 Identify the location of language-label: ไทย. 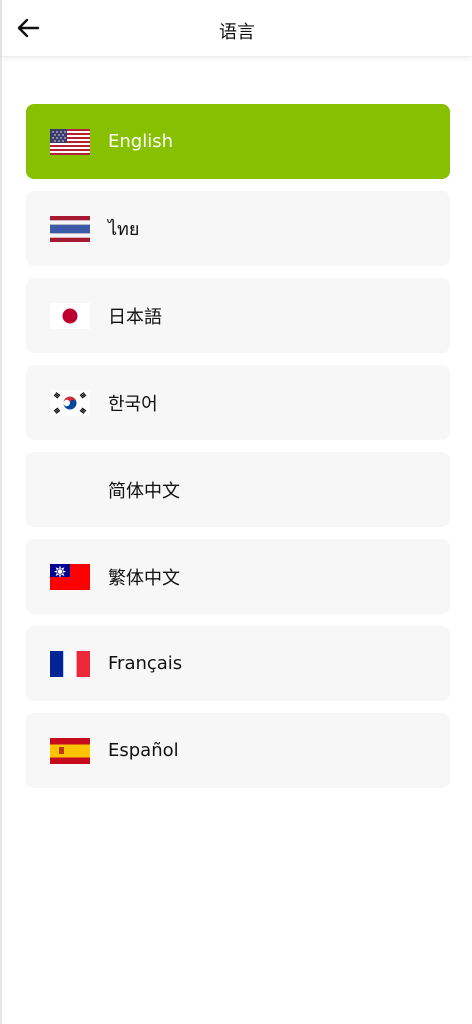
(124, 229).